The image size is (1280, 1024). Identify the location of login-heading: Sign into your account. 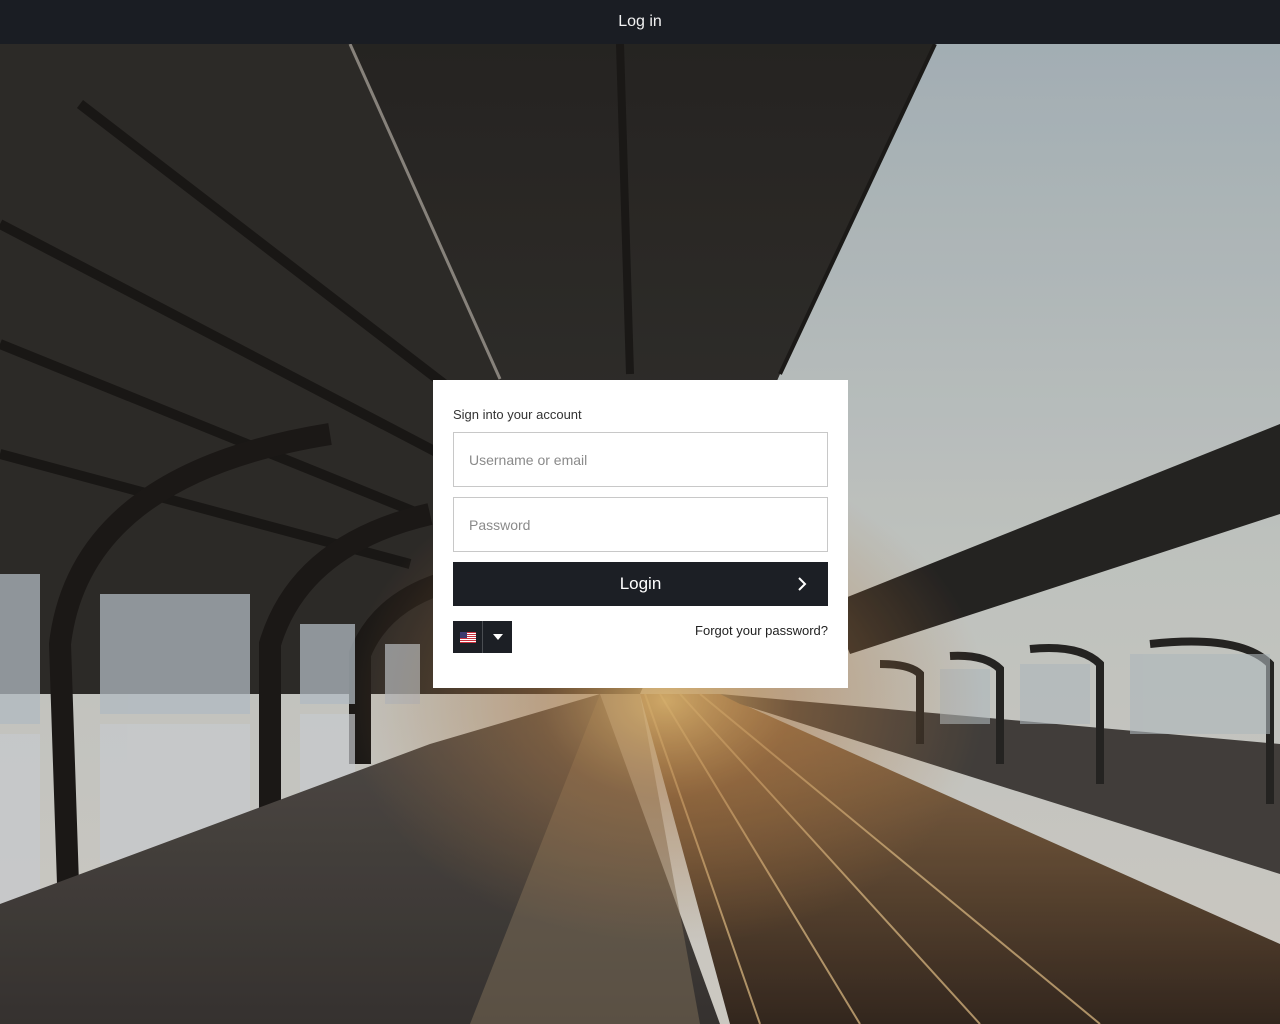
(517, 414).